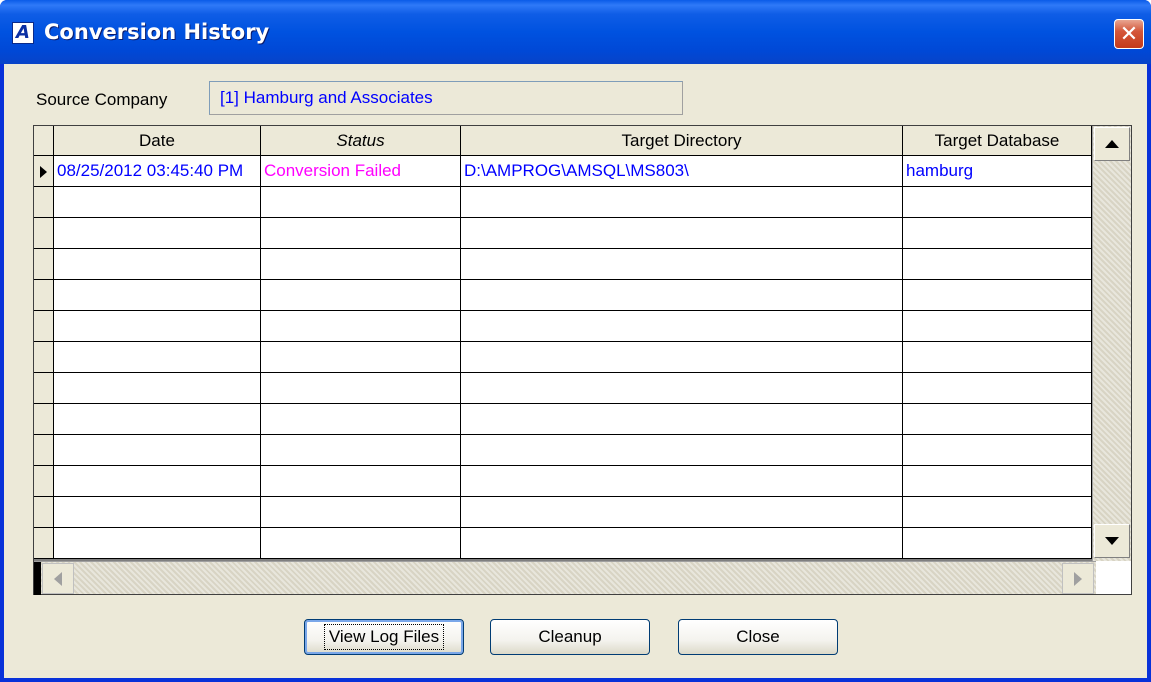  I want to click on close-icon: ✕, so click(1129, 34).